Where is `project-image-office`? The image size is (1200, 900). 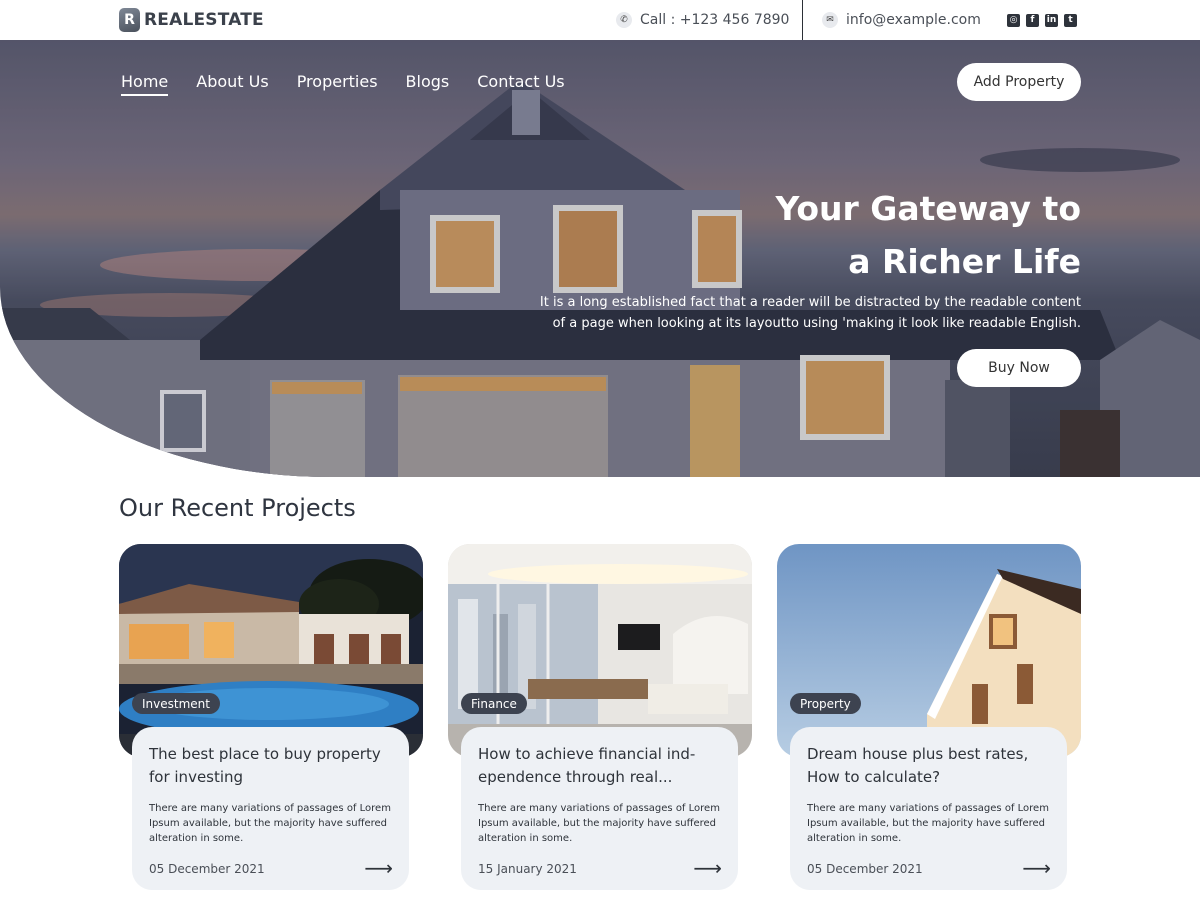
project-image-office is located at coordinates (600, 650).